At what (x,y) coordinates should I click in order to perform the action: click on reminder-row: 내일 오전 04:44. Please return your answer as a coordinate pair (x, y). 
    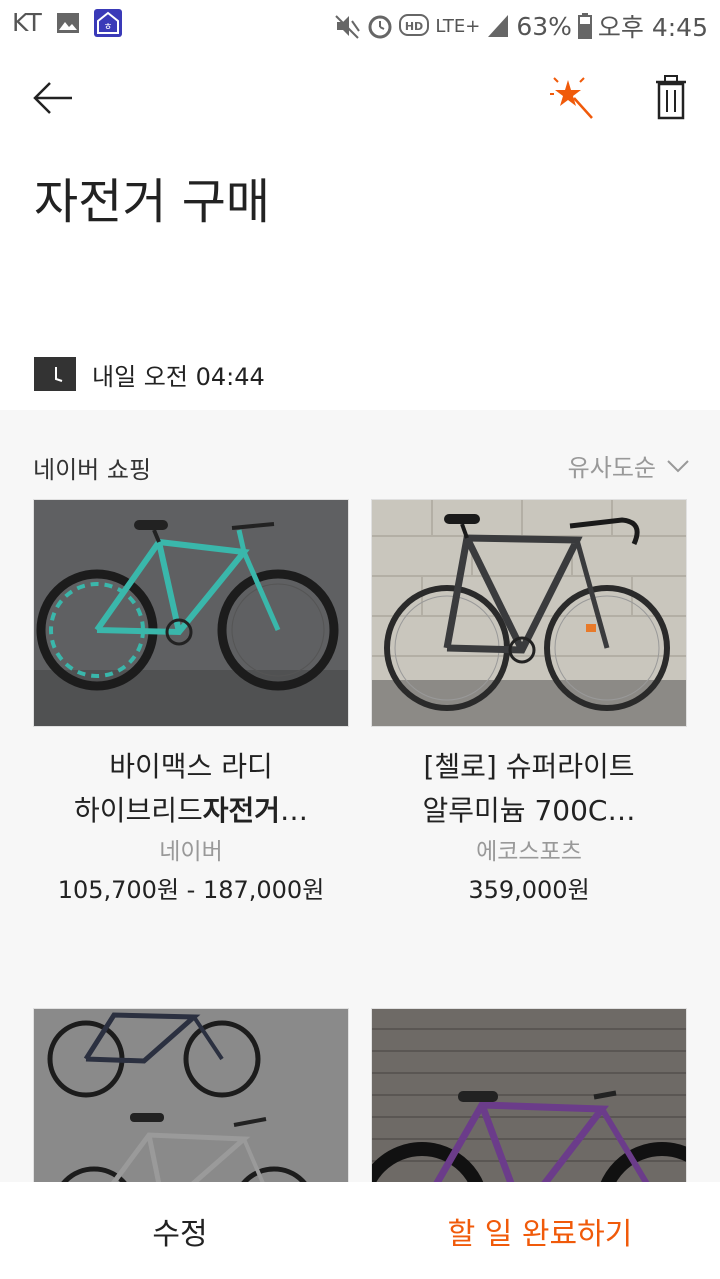
    Looking at the image, I should click on (149, 374).